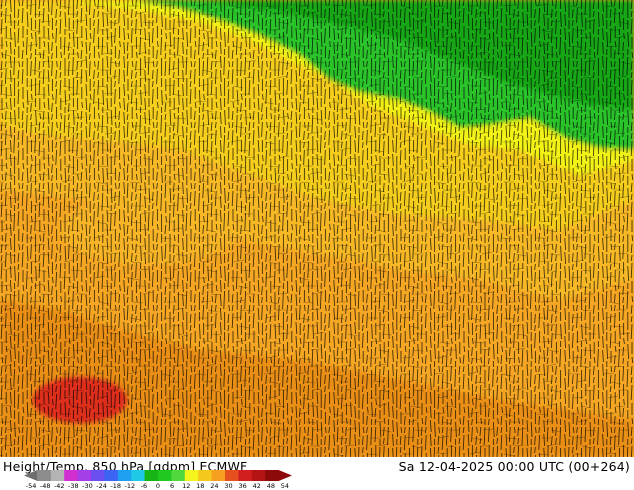 This screenshot has width=634, height=490. I want to click on scale-label: -18, so click(115, 486).